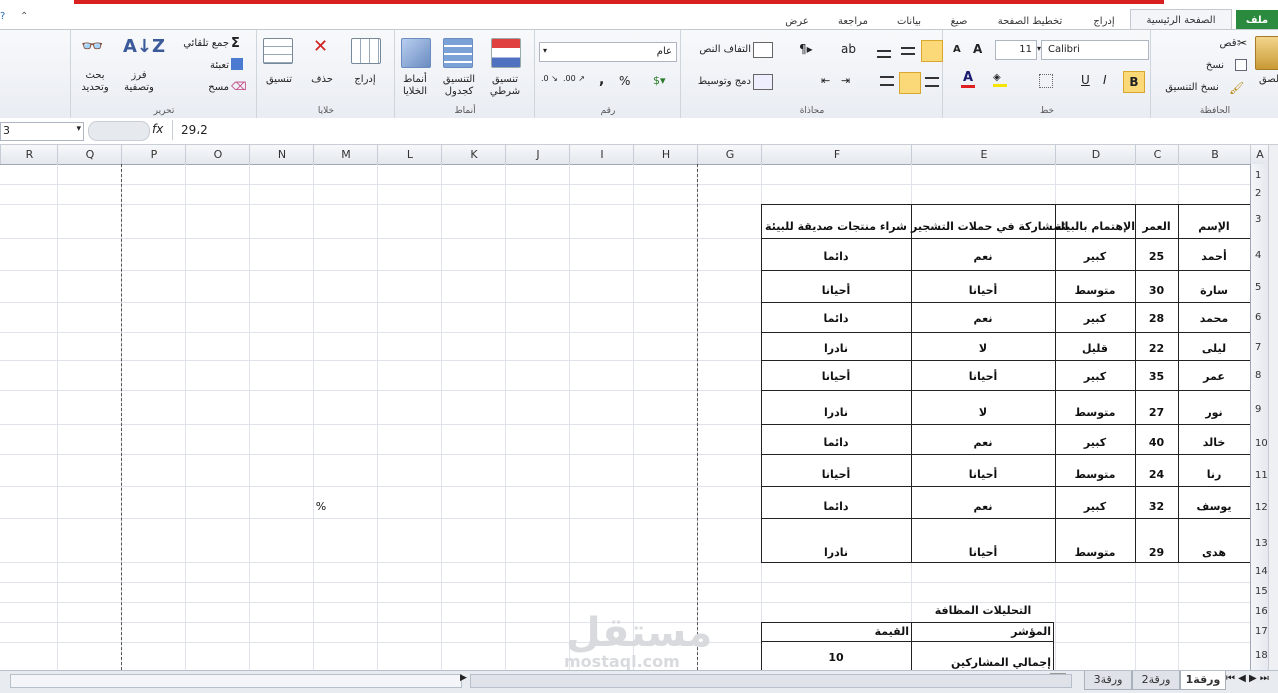  I want to click on formula-input: 29،2, so click(725, 130).